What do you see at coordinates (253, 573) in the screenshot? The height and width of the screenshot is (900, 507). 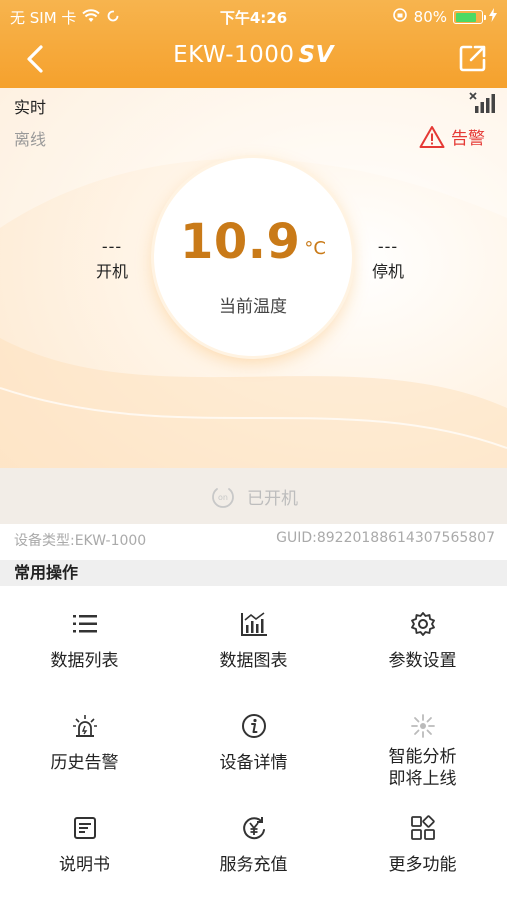 I see `common-ops-header: 常用操作` at bounding box center [253, 573].